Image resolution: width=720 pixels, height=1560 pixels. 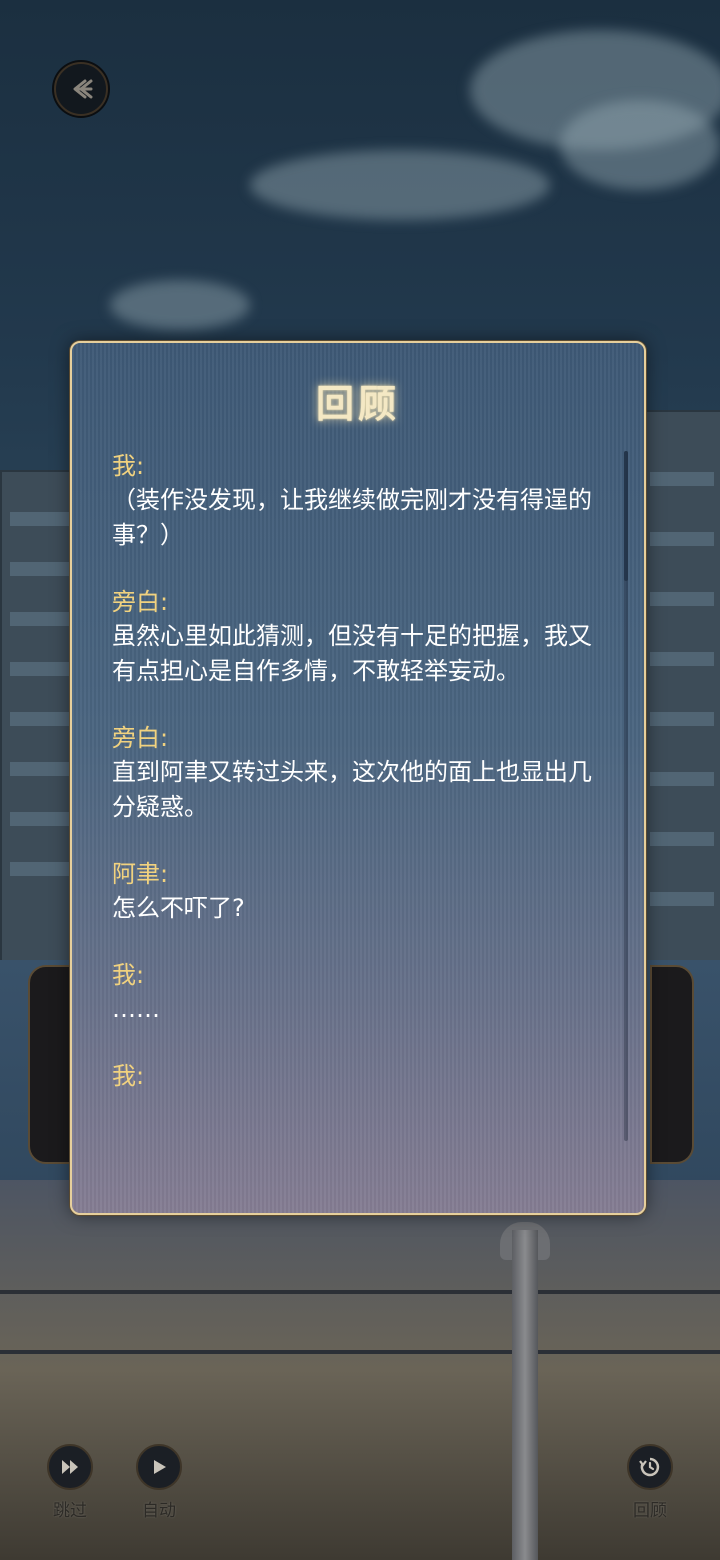 I want to click on scrollbar-thumb, so click(x=626, y=516).